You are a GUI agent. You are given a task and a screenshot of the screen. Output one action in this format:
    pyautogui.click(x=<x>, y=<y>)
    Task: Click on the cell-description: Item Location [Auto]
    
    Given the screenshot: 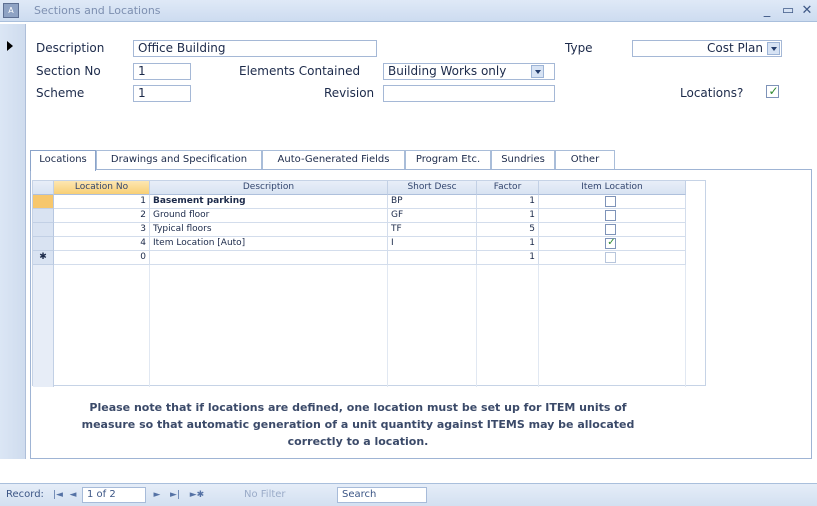 What is the action you would take?
    pyautogui.click(x=269, y=244)
    